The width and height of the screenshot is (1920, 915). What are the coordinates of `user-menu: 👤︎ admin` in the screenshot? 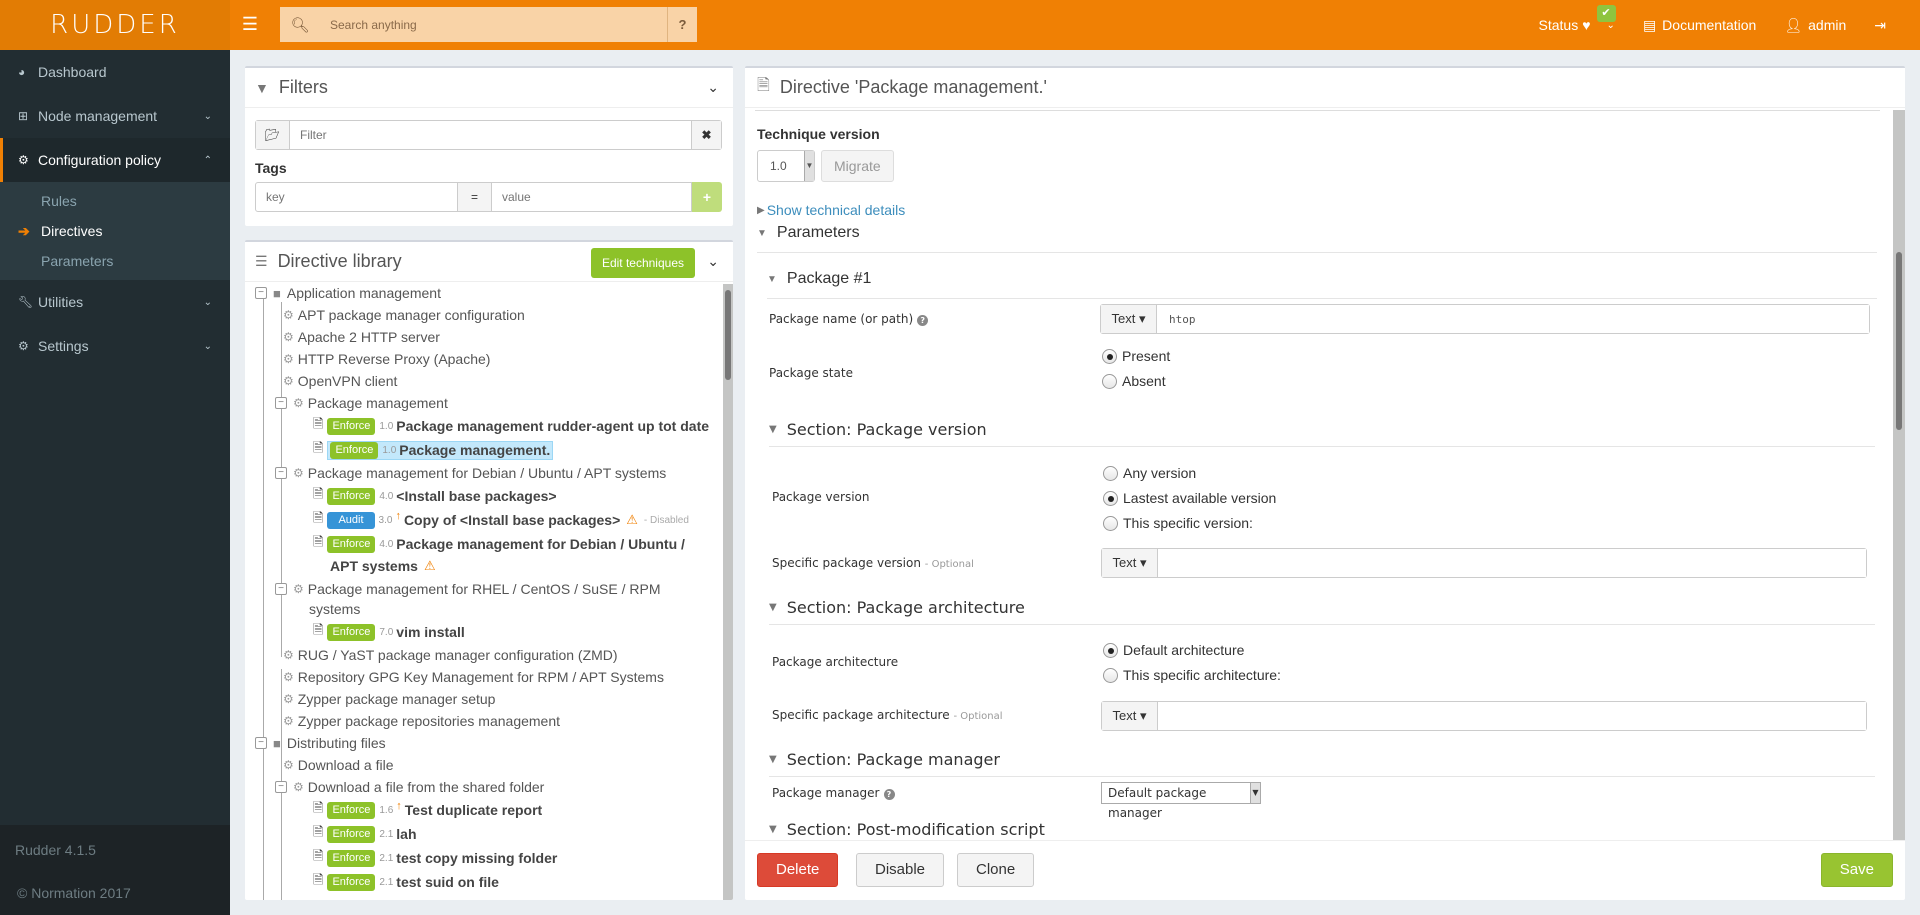 It's located at (1815, 25).